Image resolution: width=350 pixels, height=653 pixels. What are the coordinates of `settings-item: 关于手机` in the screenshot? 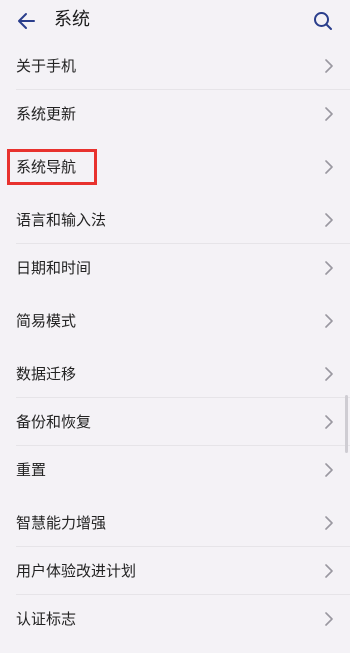 It's located at (175, 66).